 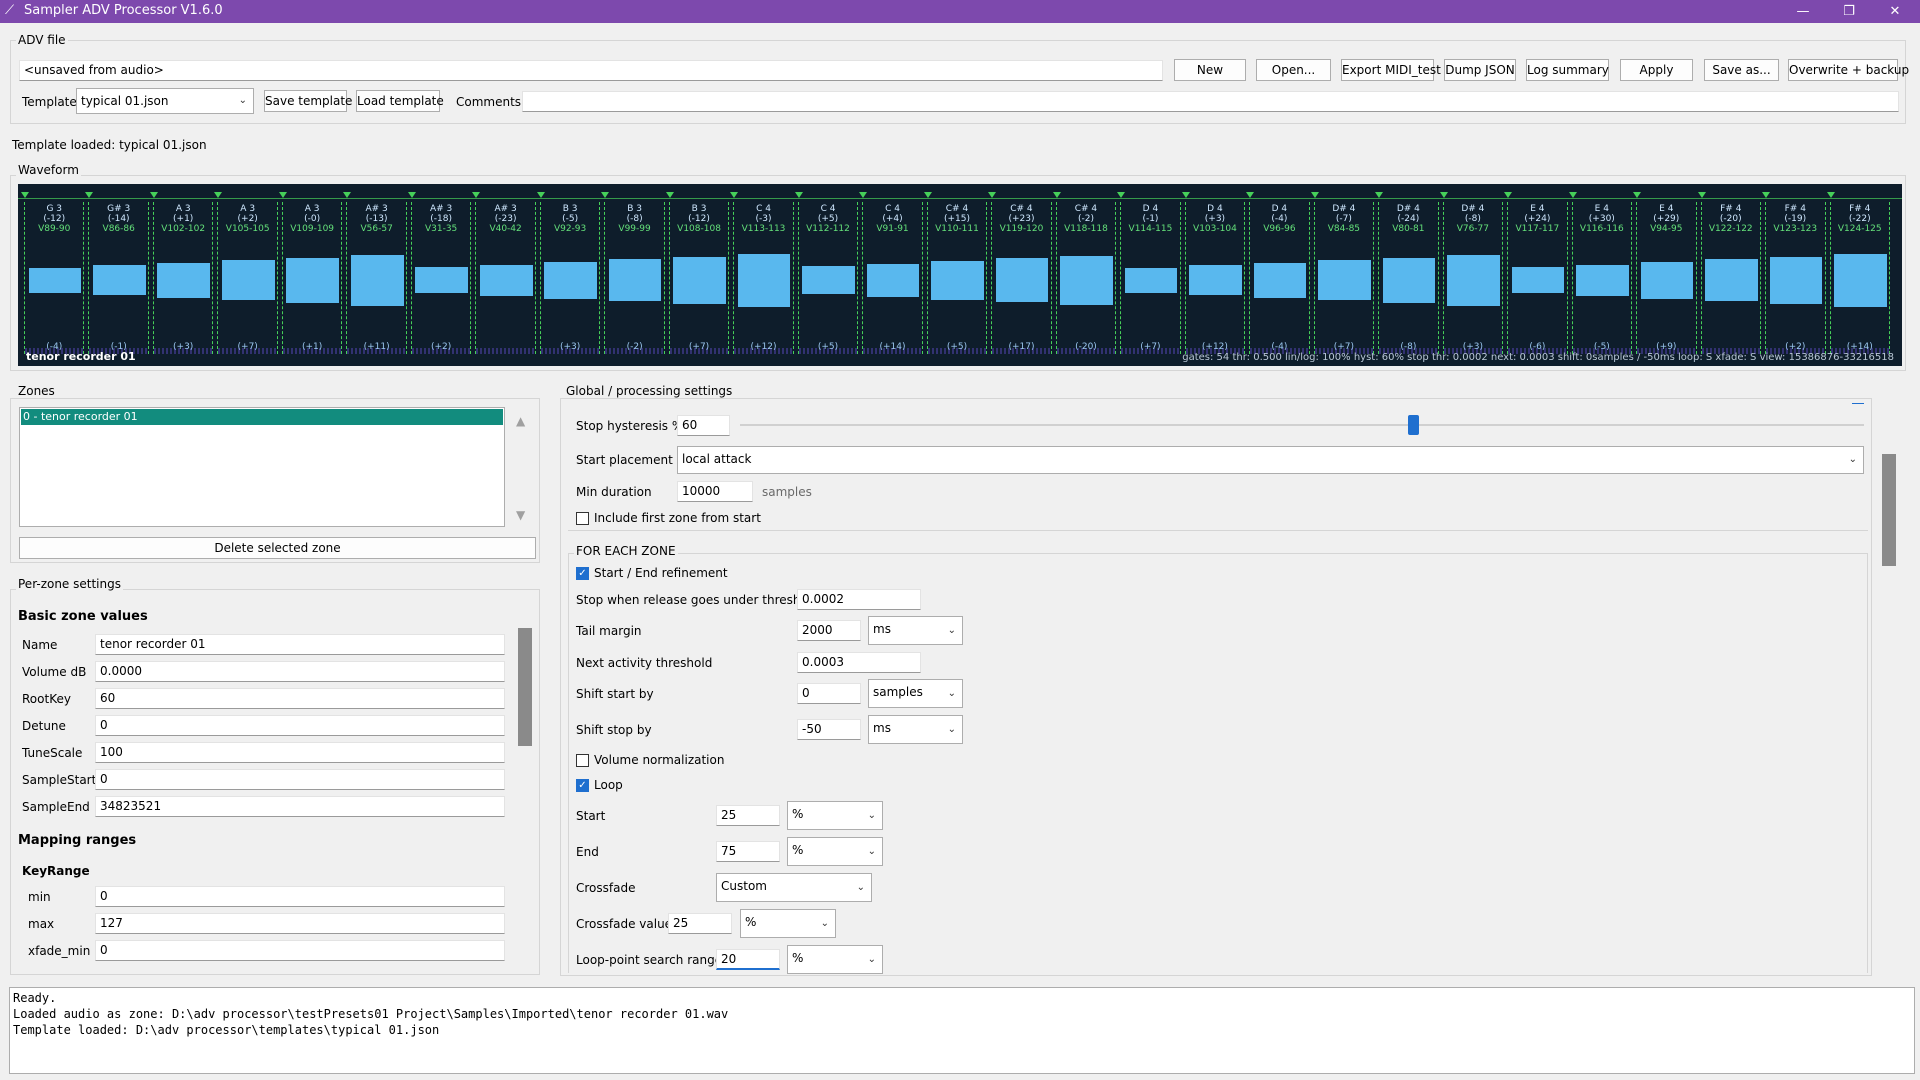 What do you see at coordinates (1889, 510) in the screenshot?
I see `global-scrollbar-thumb` at bounding box center [1889, 510].